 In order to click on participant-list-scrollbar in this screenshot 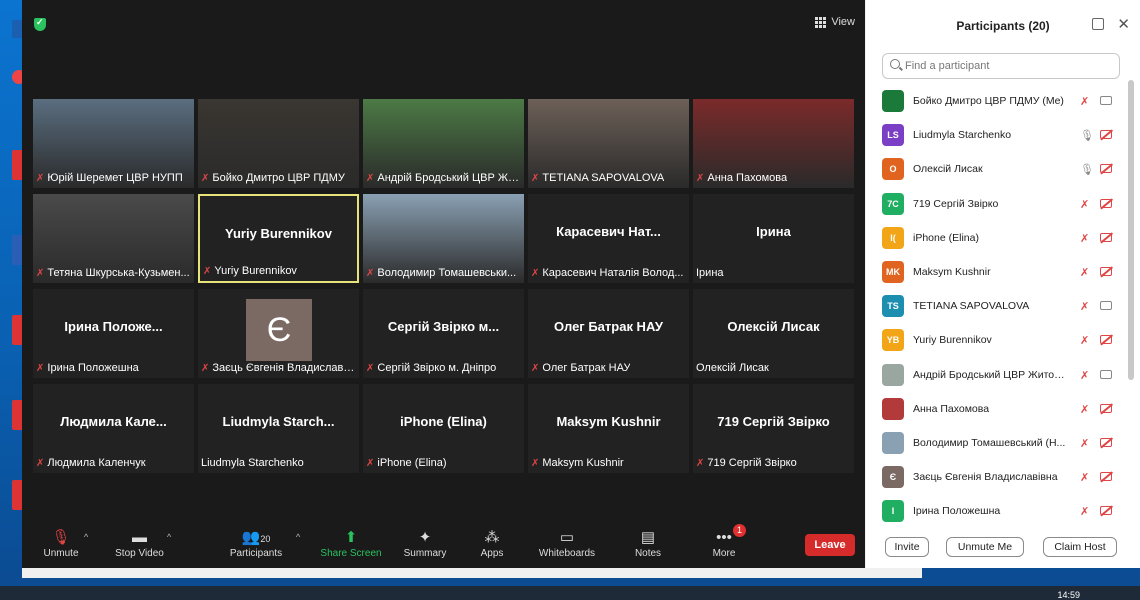, I will do `click(1131, 230)`.